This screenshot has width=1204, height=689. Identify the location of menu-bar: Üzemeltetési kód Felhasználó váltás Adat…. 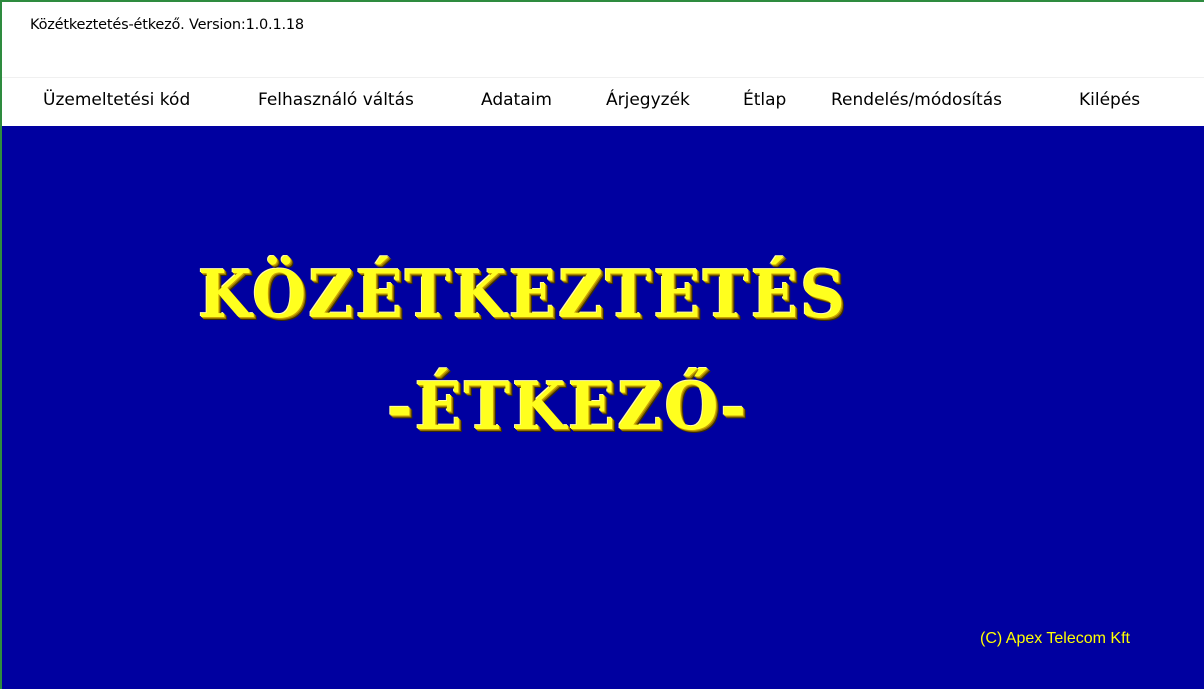
(603, 101).